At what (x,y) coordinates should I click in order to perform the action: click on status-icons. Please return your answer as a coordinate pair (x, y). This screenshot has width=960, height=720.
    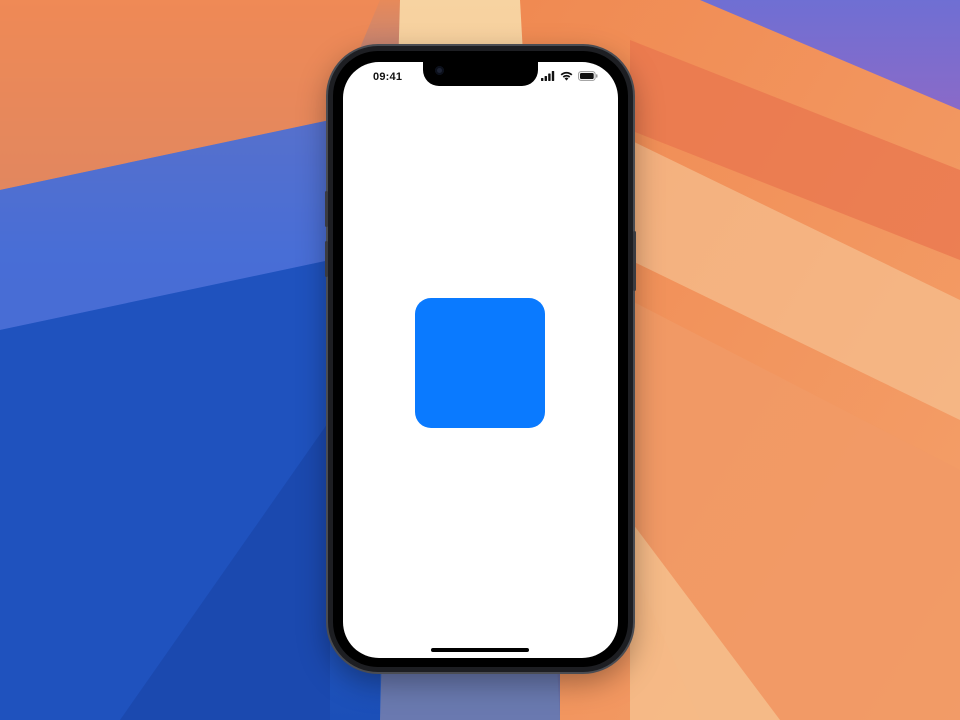
    Looking at the image, I should click on (569, 77).